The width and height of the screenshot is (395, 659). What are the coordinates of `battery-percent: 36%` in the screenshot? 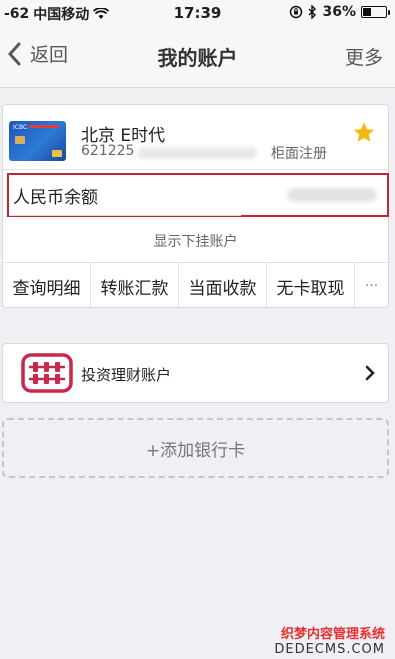 It's located at (339, 12).